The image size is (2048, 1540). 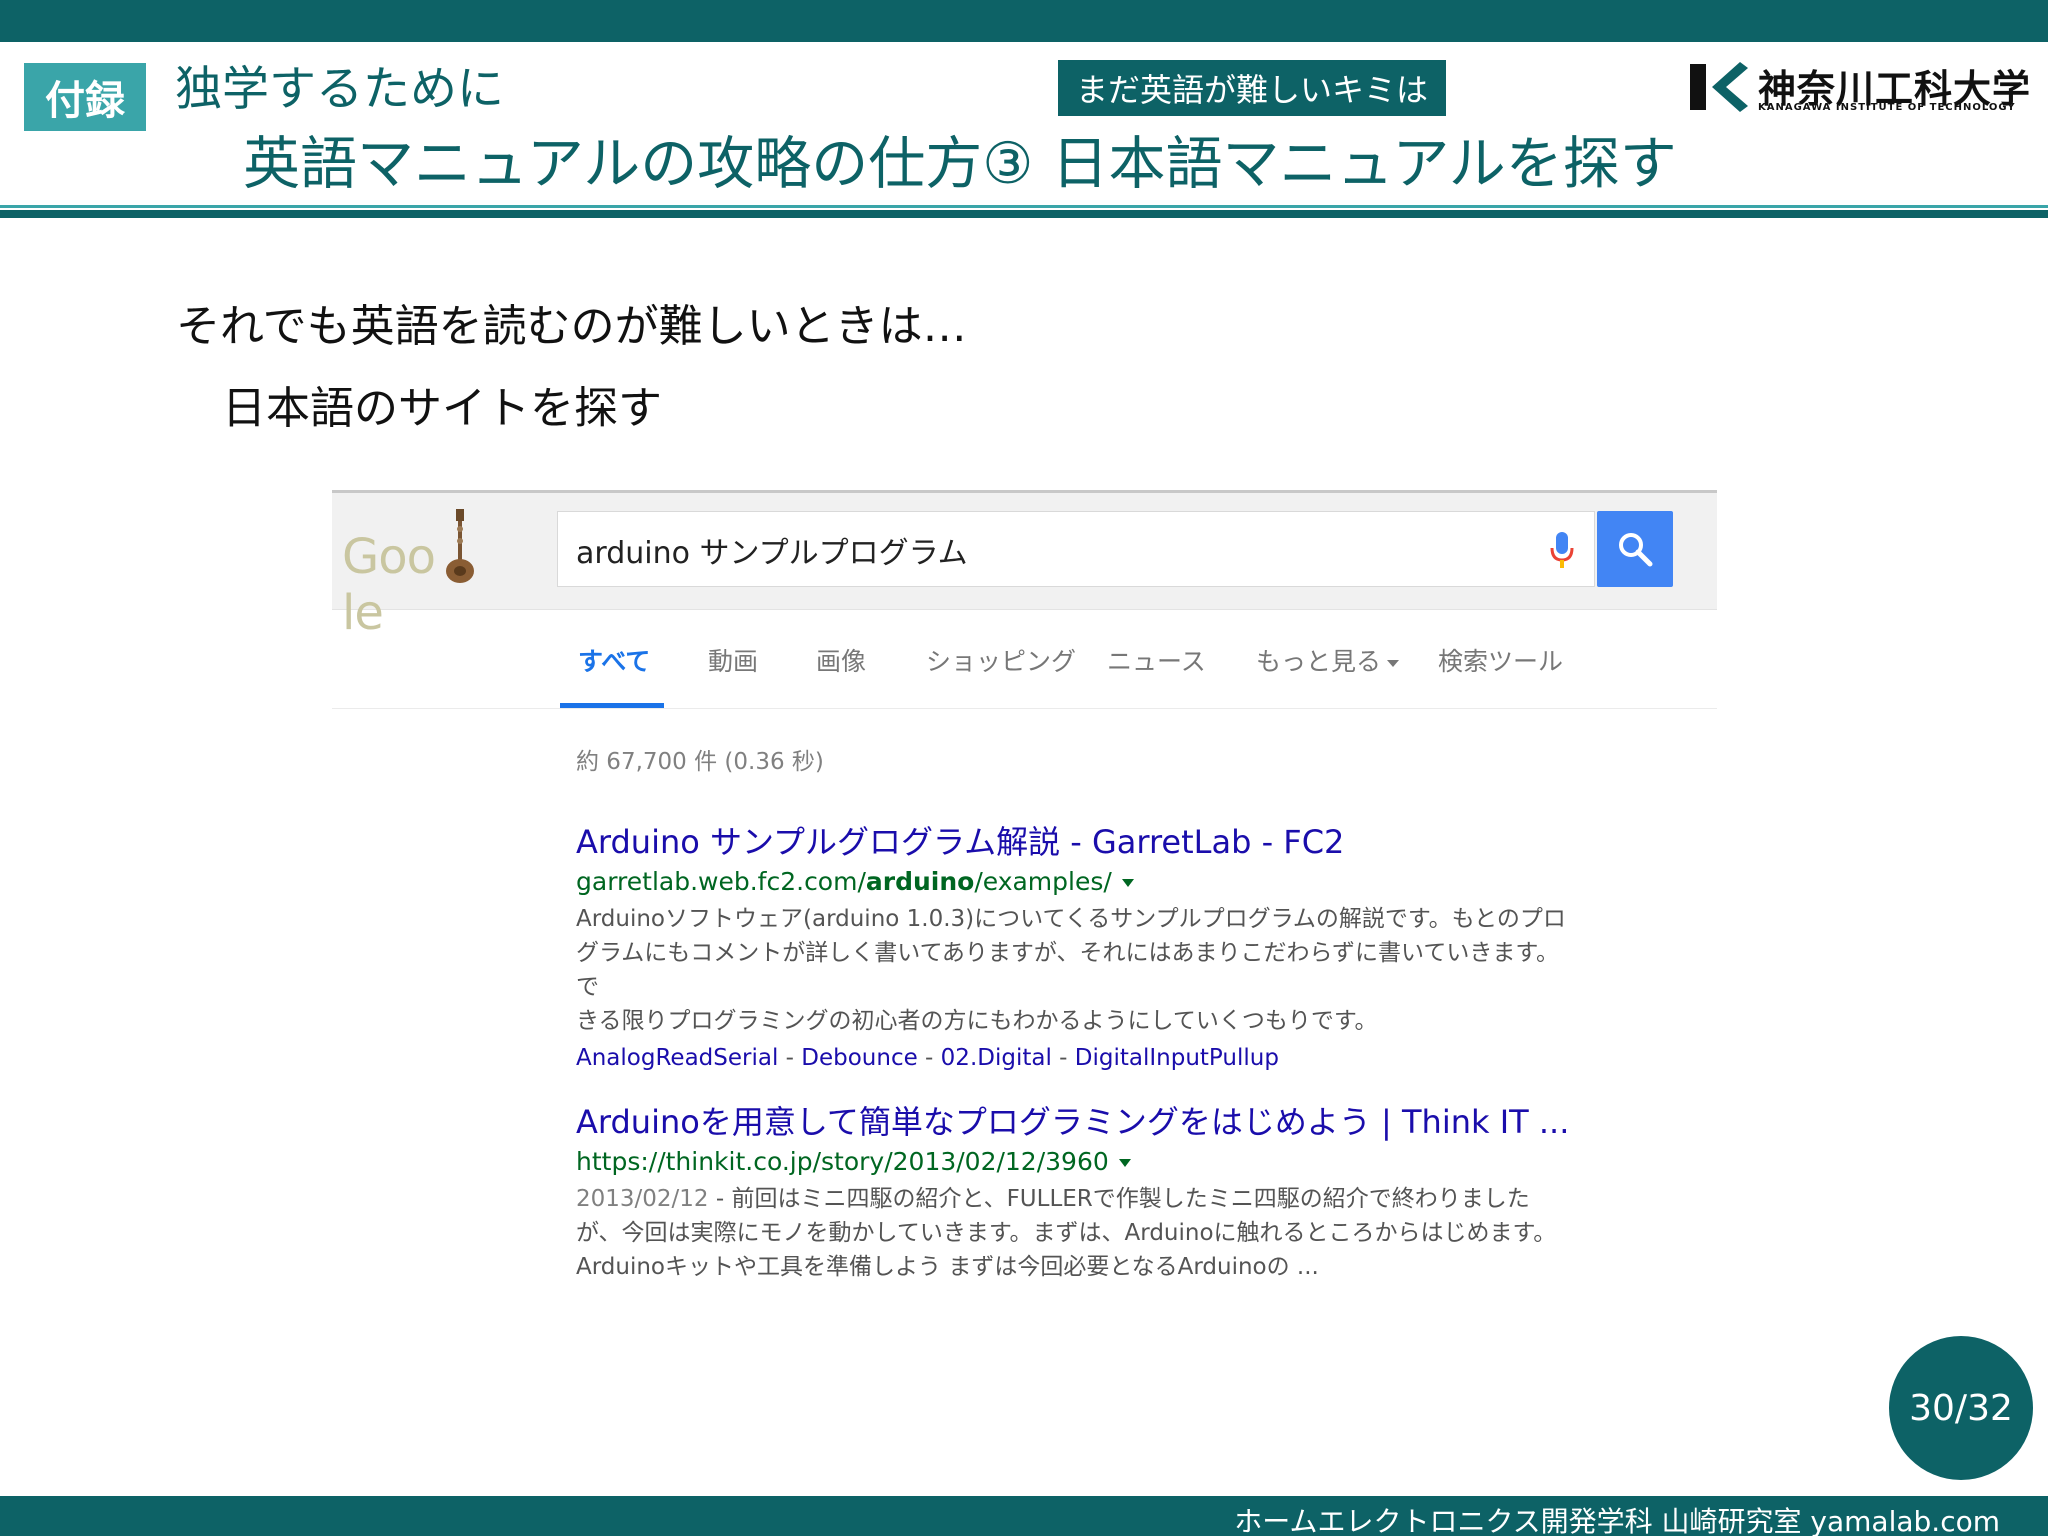 I want to click on sitelink: AnalogReadSerial, so click(x=677, y=1058).